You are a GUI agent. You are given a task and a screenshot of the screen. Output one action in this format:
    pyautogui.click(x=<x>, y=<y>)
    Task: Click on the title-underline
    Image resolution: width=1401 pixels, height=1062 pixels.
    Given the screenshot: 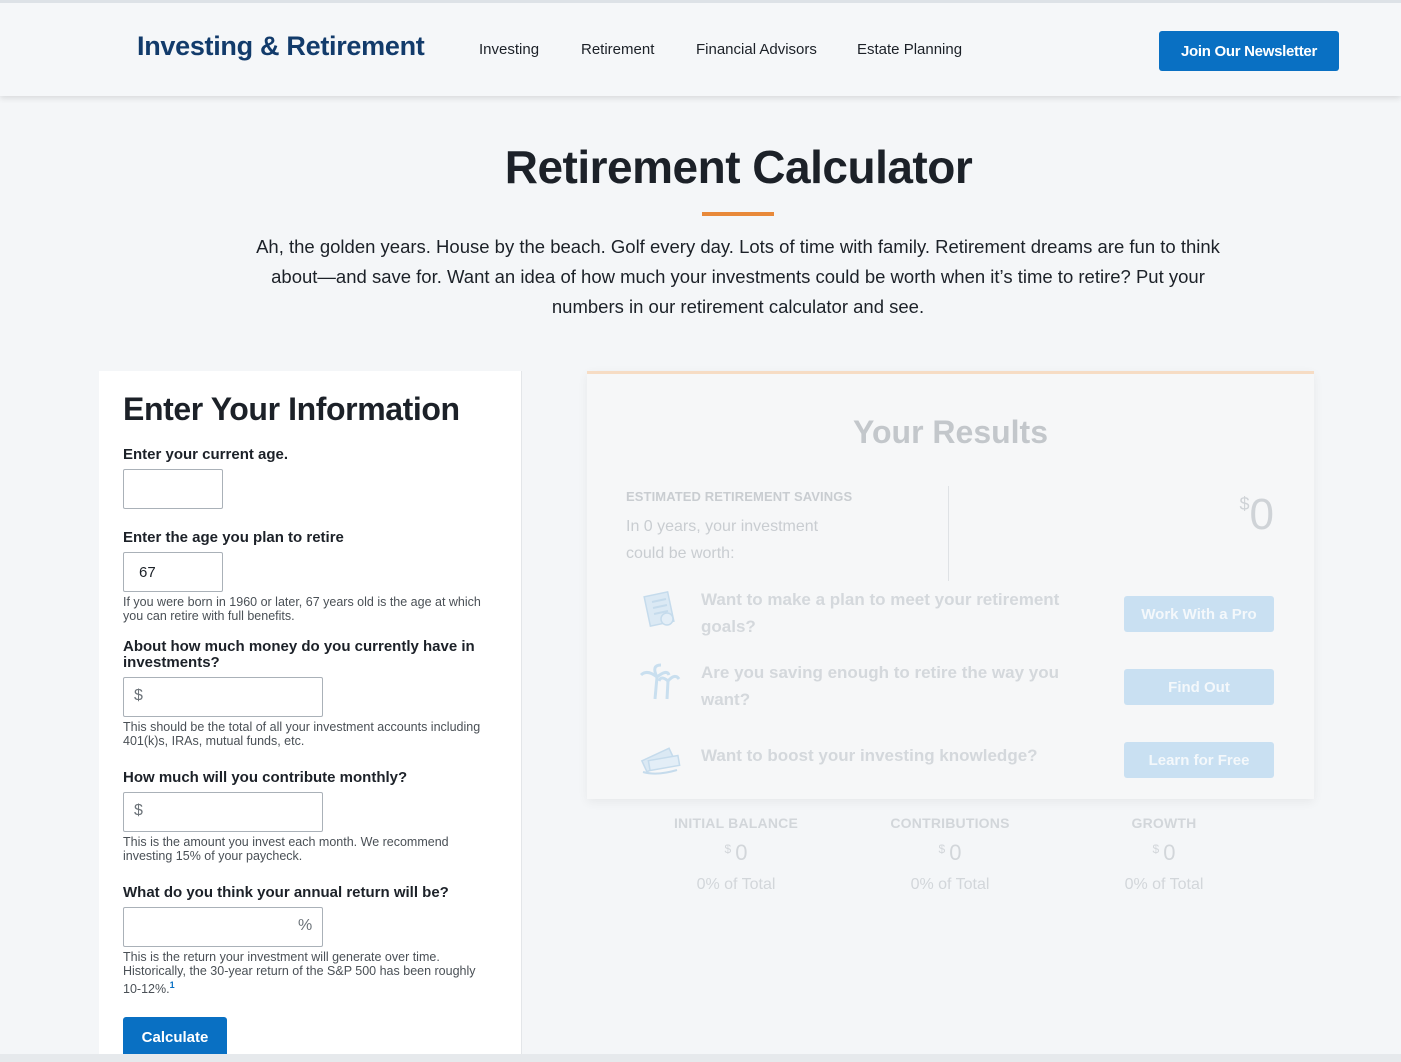 What is the action you would take?
    pyautogui.click(x=738, y=214)
    